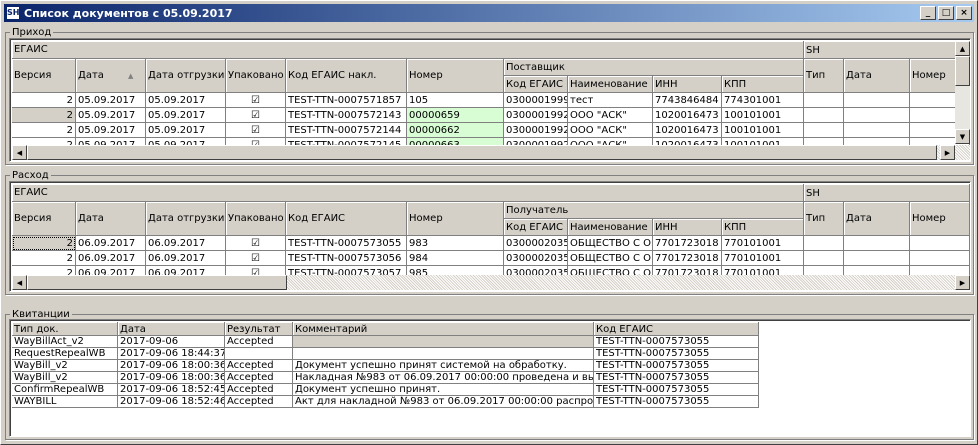 The image size is (978, 445). Describe the element at coordinates (259, 329) in the screenshot. I see `receipts-col-result: Результат` at that location.